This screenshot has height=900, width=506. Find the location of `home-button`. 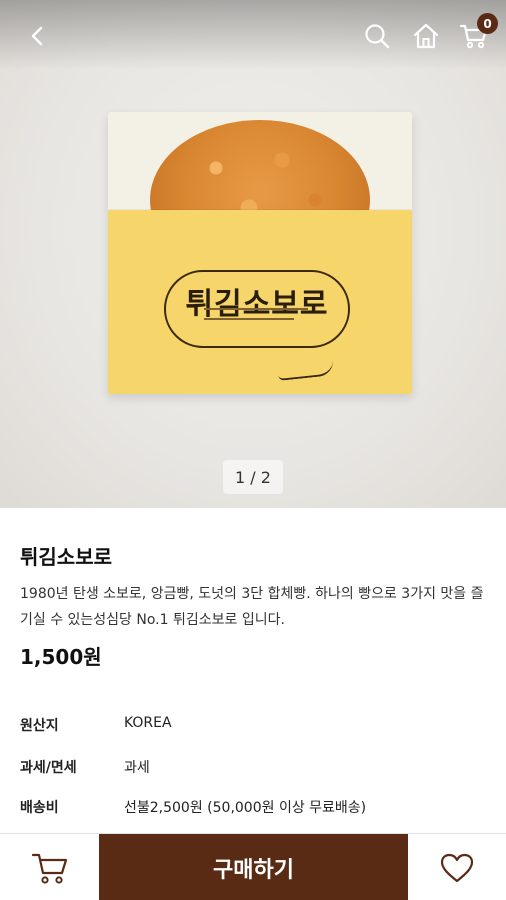

home-button is located at coordinates (426, 36).